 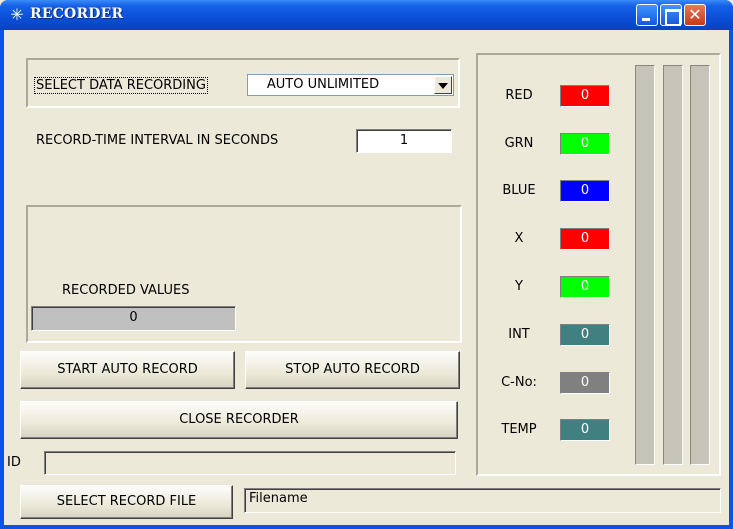 I want to click on recorded-values-label: RECORDED VALUES, so click(x=126, y=290).